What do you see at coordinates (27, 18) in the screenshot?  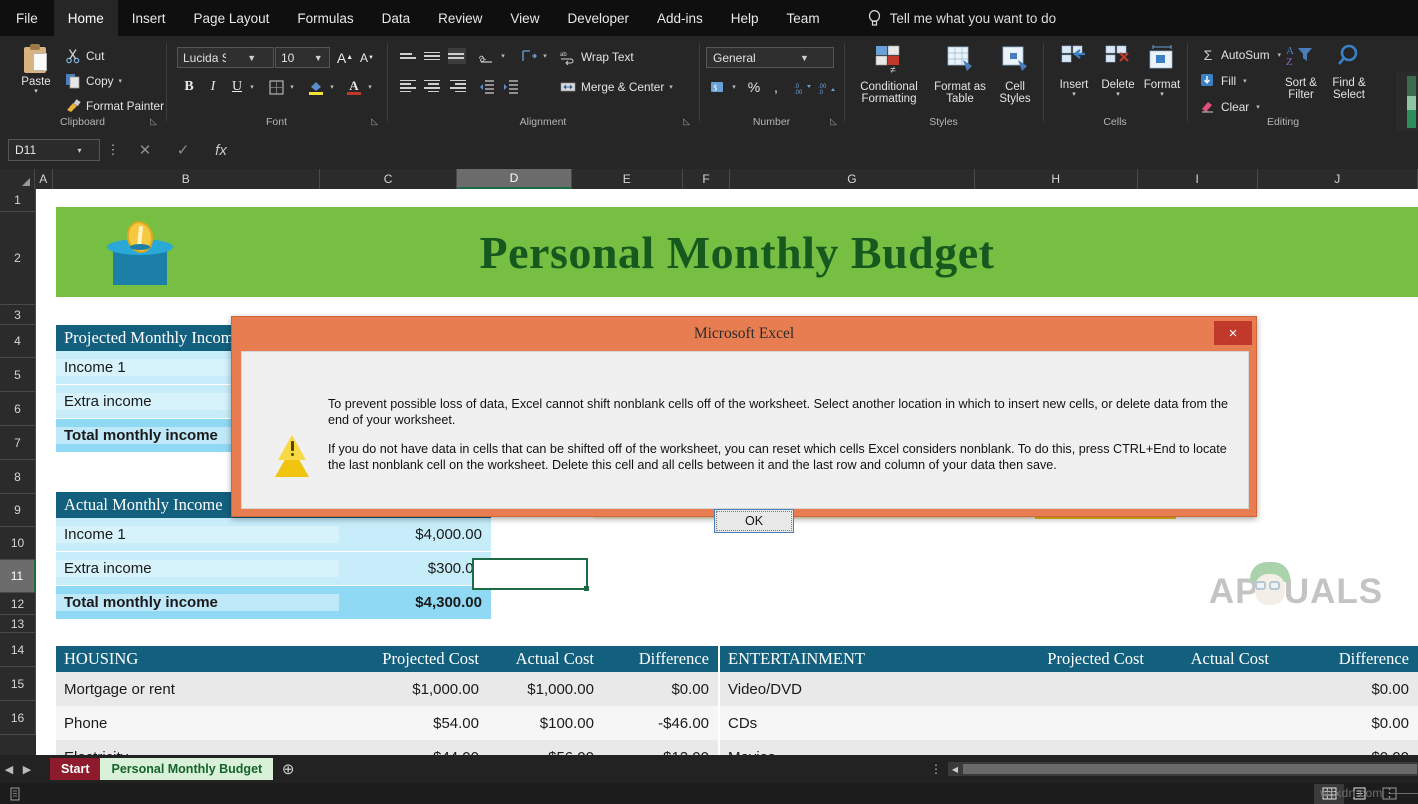 I see `menu-item-file: File` at bounding box center [27, 18].